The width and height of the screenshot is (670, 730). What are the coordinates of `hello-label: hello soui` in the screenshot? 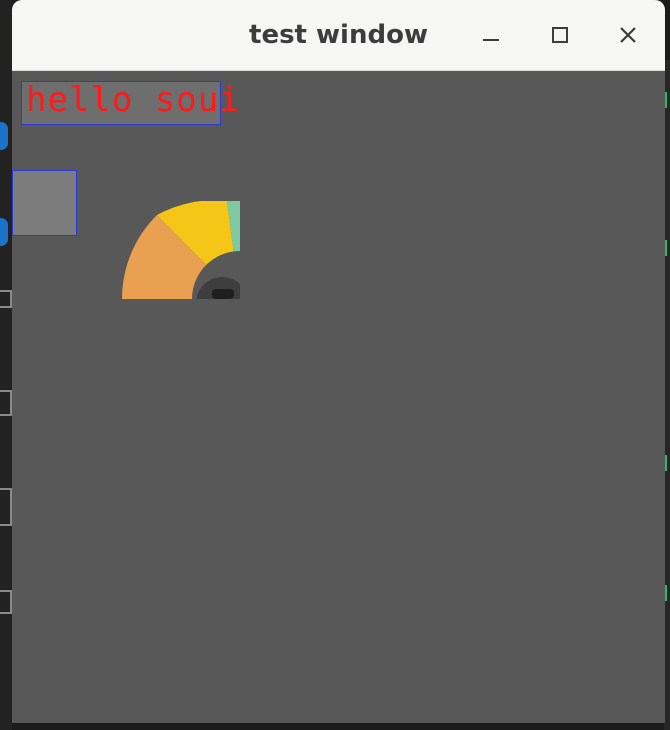 It's located at (133, 100).